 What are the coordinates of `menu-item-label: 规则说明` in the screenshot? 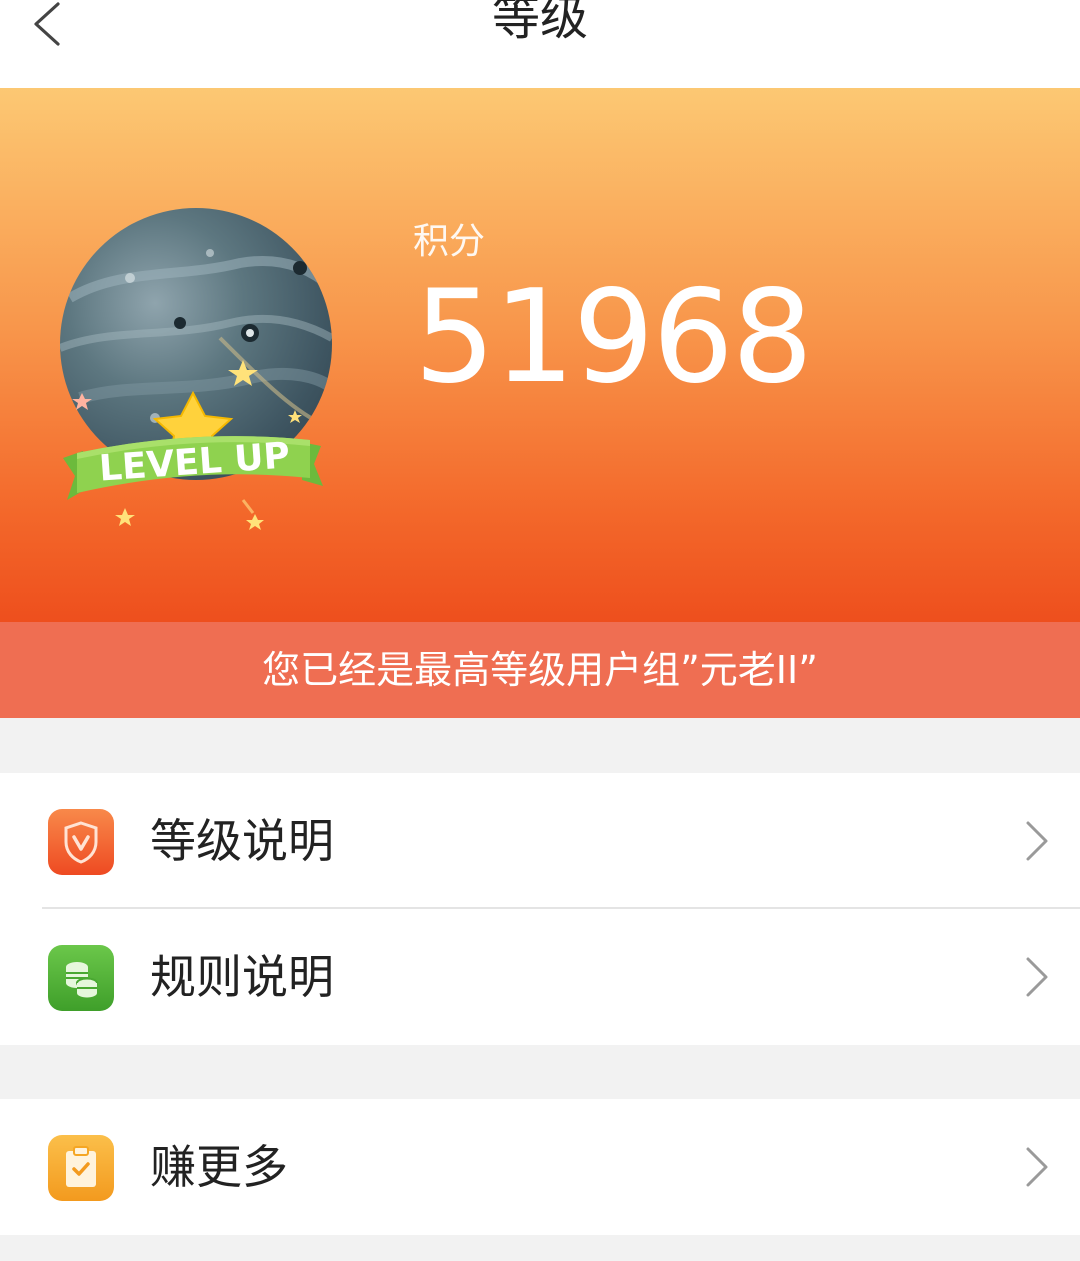 It's located at (242, 977).